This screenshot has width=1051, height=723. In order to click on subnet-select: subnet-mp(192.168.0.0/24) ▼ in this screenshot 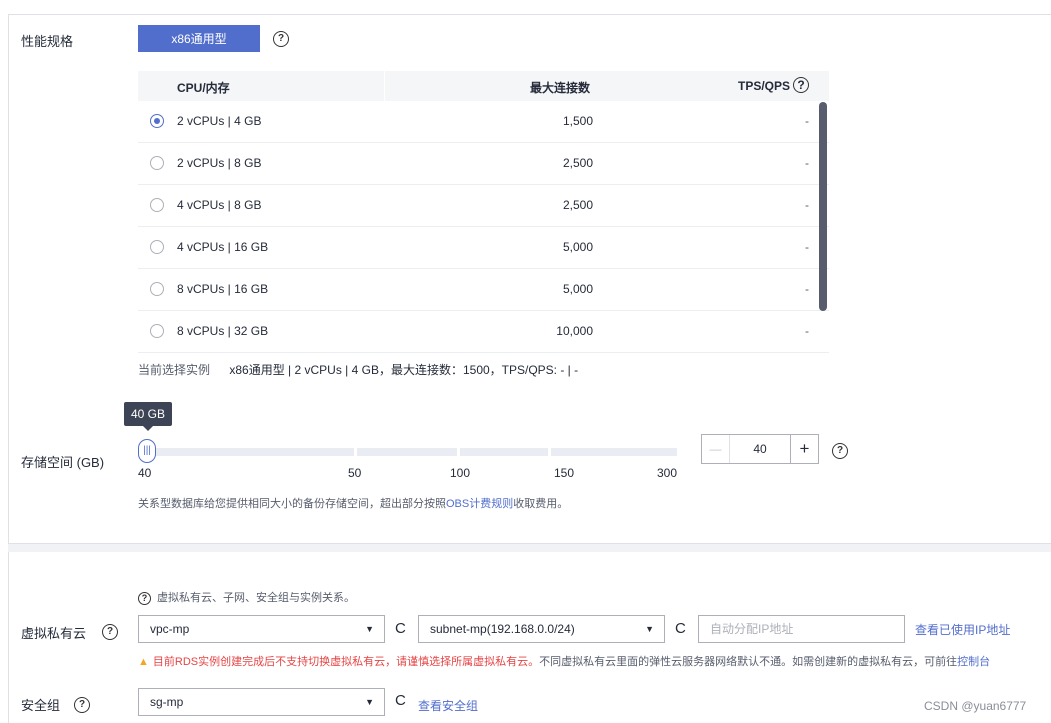, I will do `click(541, 629)`.